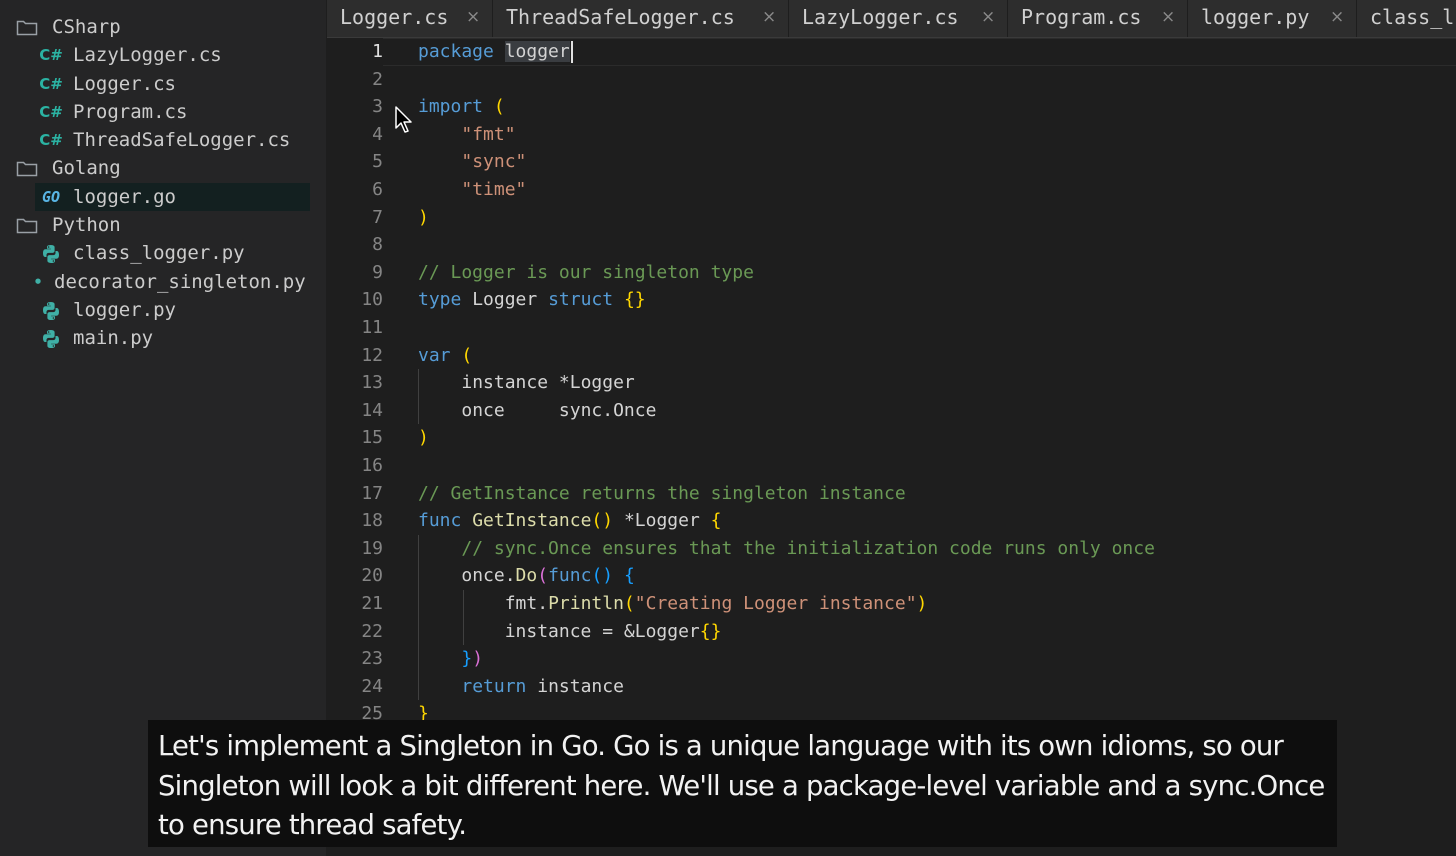  I want to click on code-text: once.Do(func() {, so click(526, 576).